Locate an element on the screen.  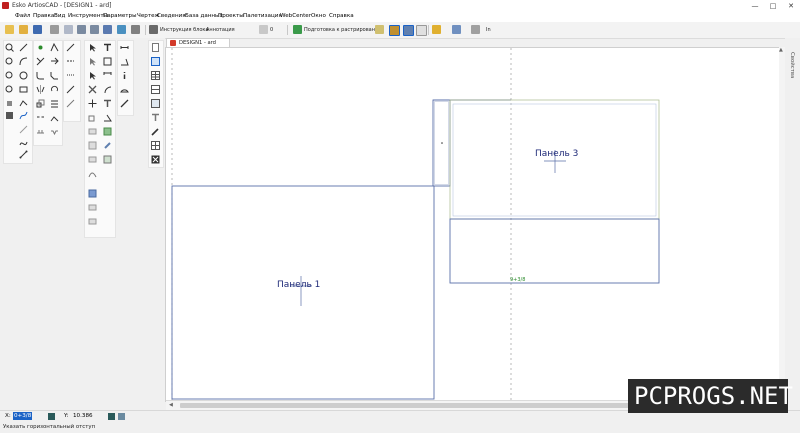
zoom-in-icon is located at coordinates (9, 47).